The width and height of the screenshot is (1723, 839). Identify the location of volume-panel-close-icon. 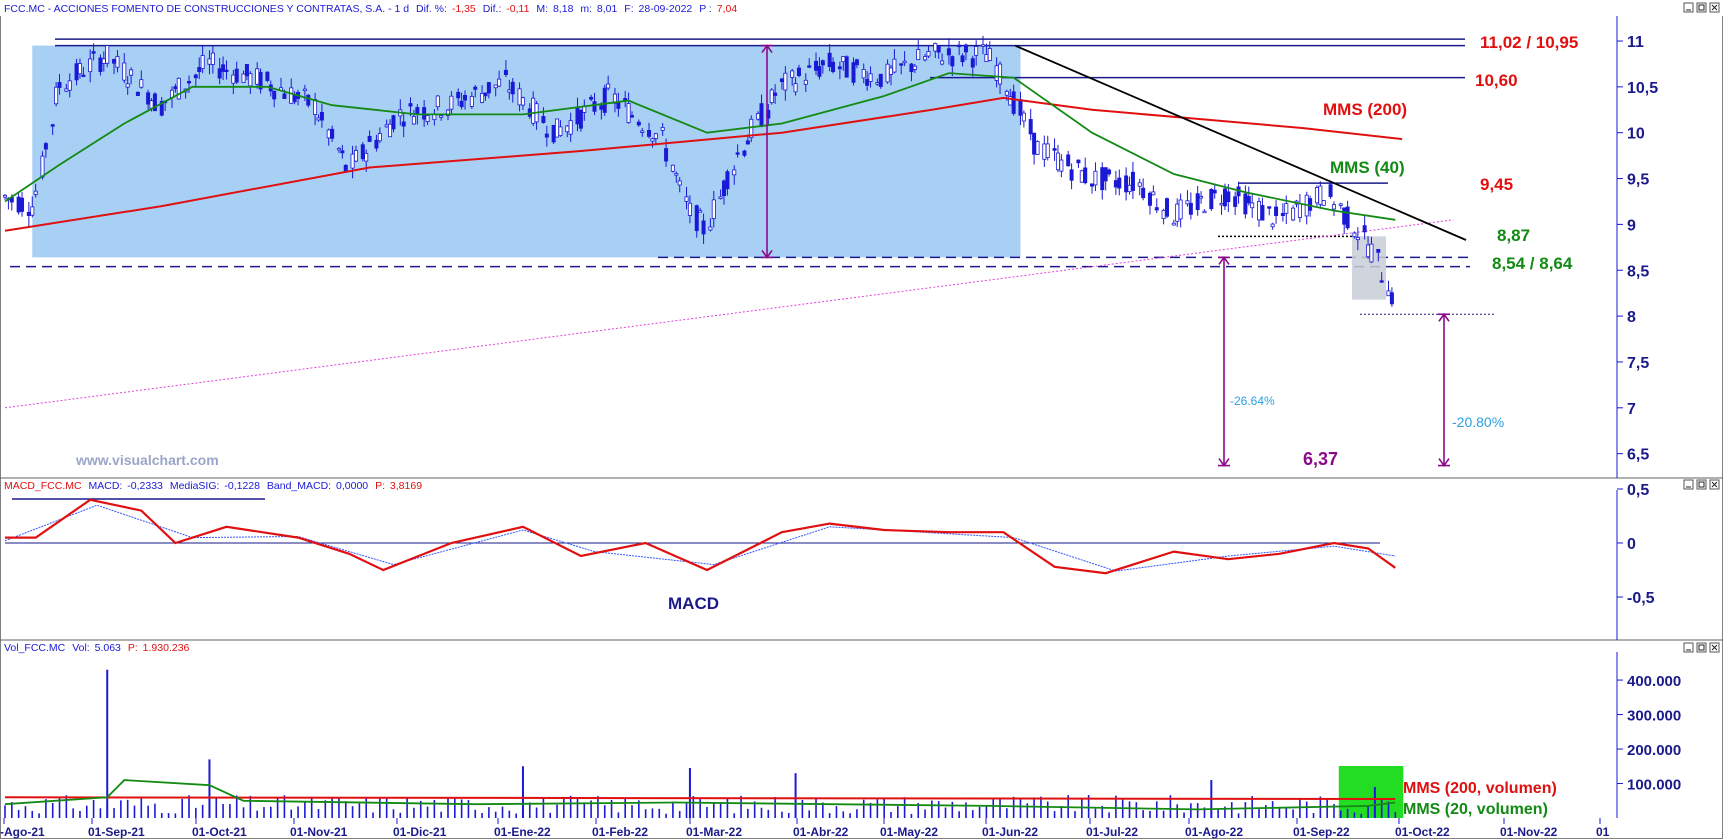
(1714, 647).